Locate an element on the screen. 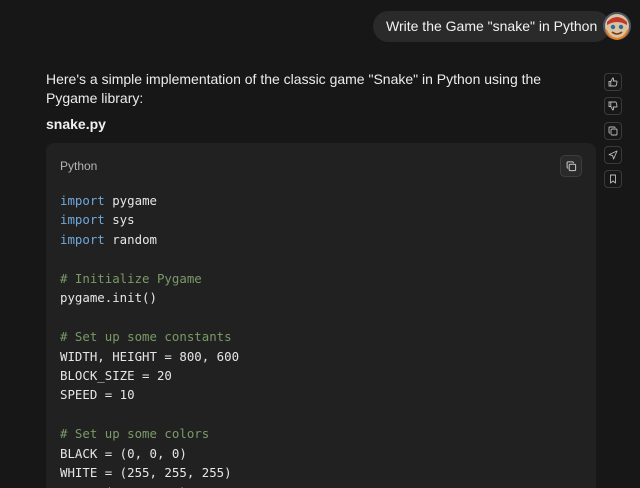 The width and height of the screenshot is (640, 488). code-line: RED = (255, 0, 0) is located at coordinates (149, 485).